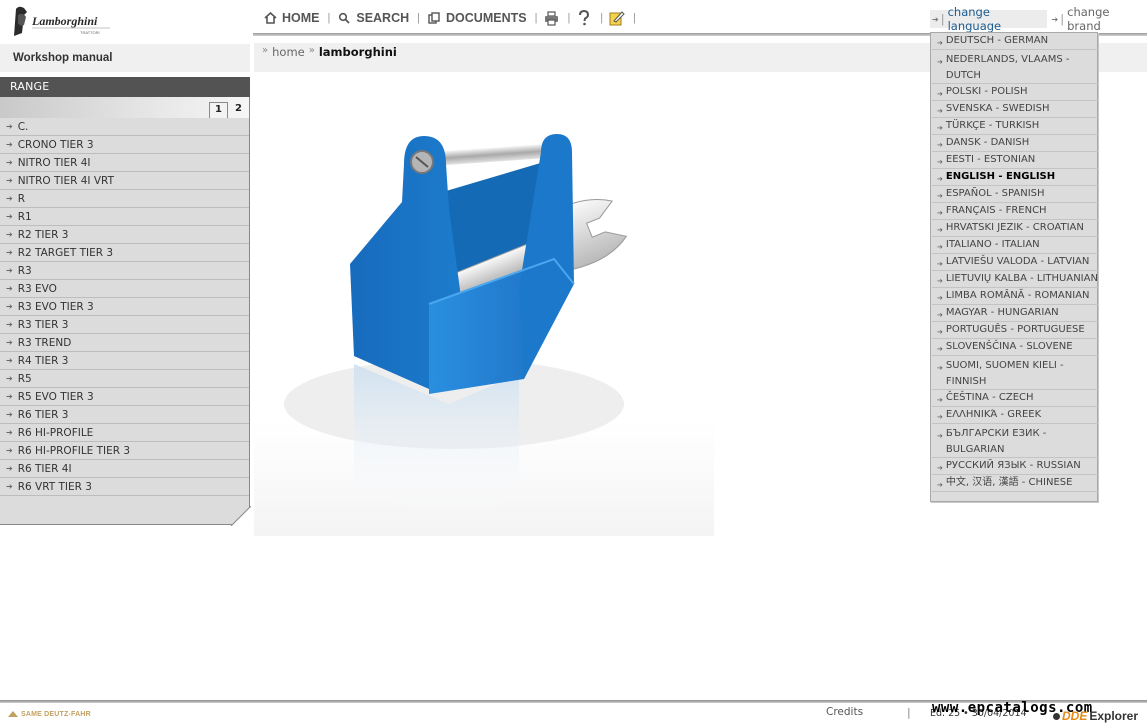  I want to click on footer-brand: SAME DEUTZ-FAHR, so click(49, 714).